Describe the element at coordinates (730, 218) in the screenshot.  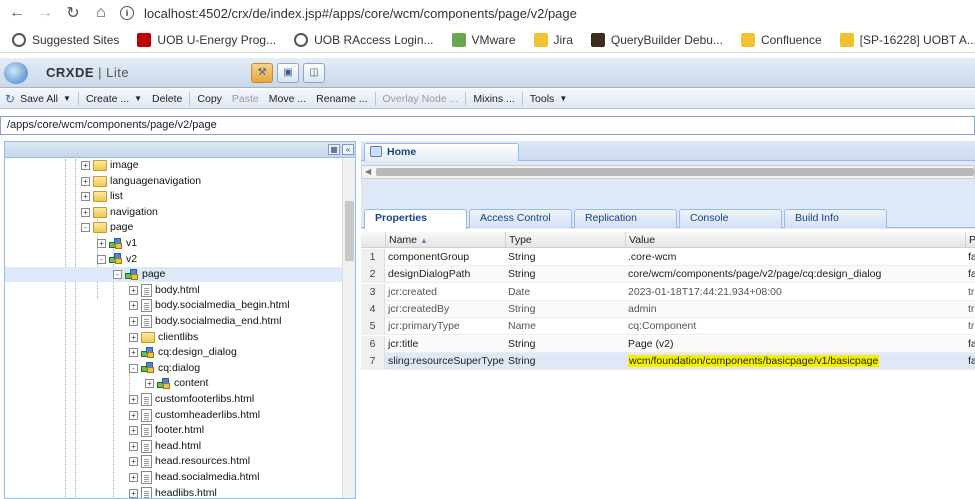
I see `tab-console: Console` at that location.